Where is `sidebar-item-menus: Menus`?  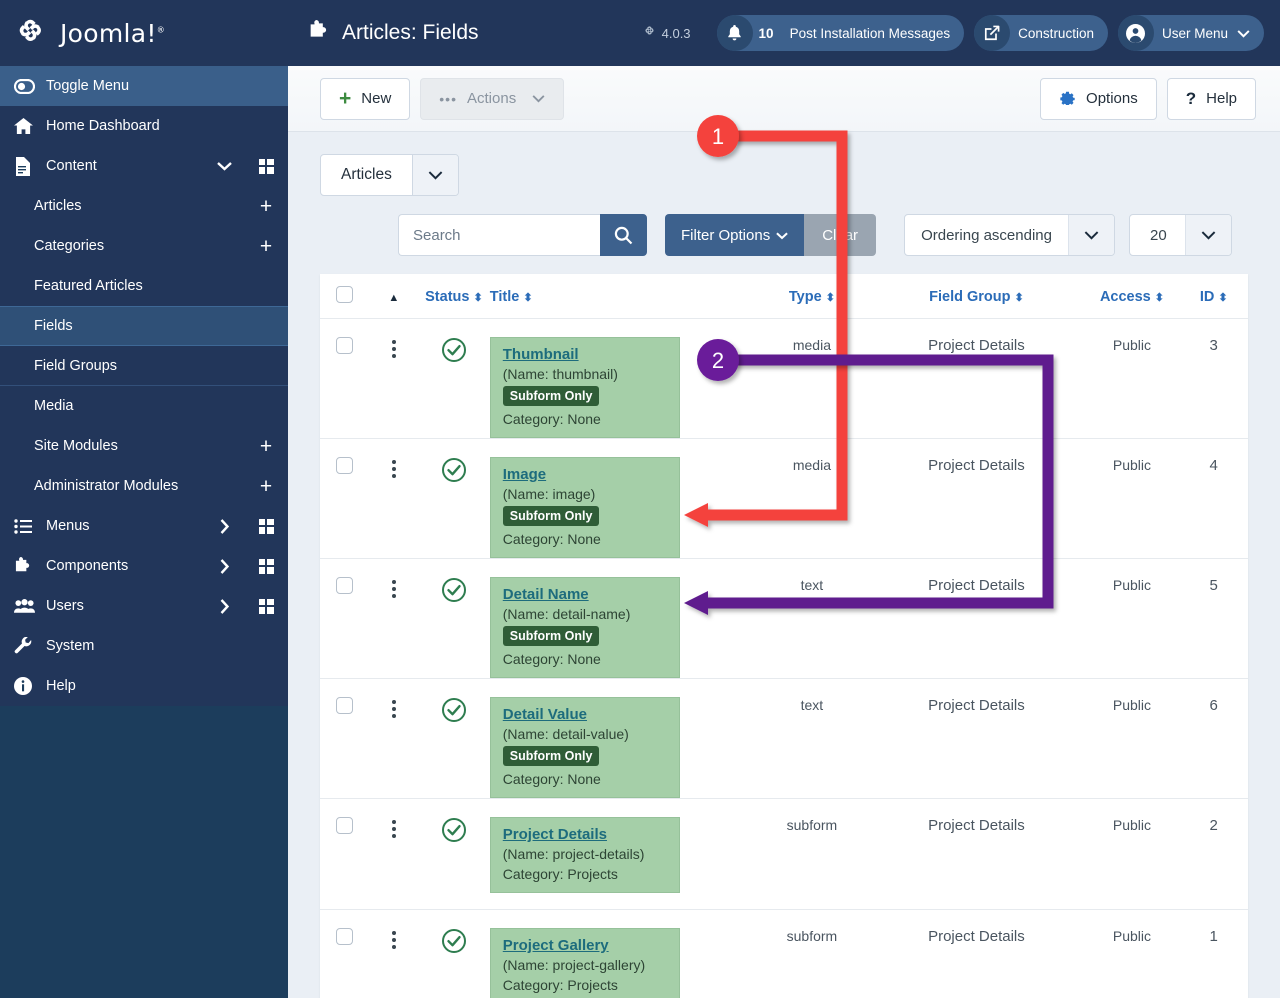
sidebar-item-menus: Menus is located at coordinates (144, 526).